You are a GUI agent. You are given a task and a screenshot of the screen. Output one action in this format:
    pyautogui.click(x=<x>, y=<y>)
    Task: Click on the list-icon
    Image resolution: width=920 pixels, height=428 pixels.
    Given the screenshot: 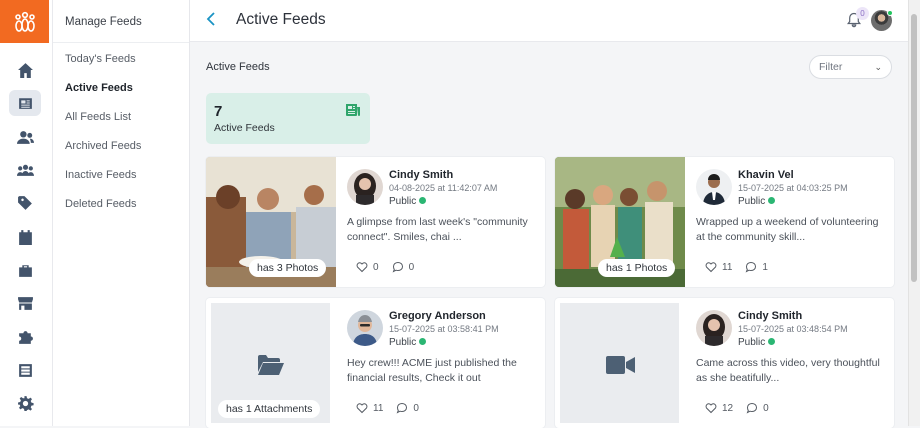 What is the action you would take?
    pyautogui.click(x=25, y=370)
    